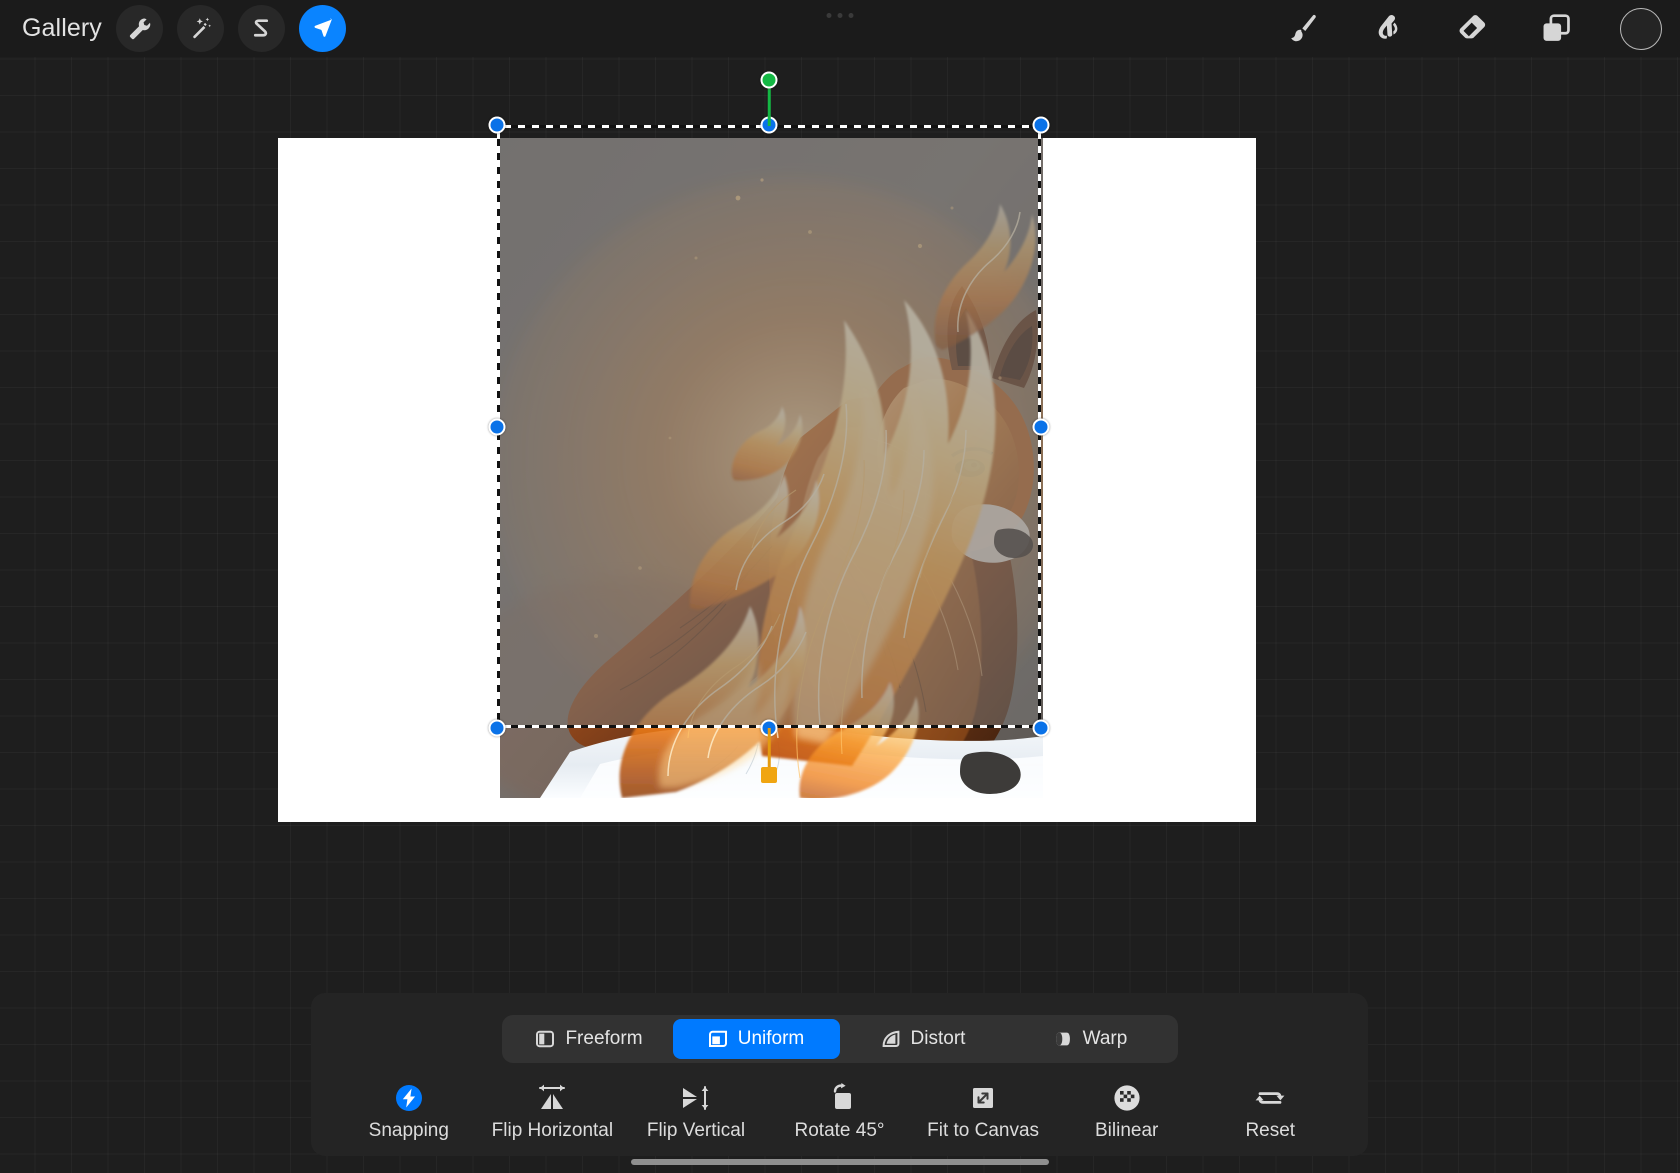 Image resolution: width=1680 pixels, height=1173 pixels. What do you see at coordinates (769, 775) in the screenshot?
I see `handle-distort` at bounding box center [769, 775].